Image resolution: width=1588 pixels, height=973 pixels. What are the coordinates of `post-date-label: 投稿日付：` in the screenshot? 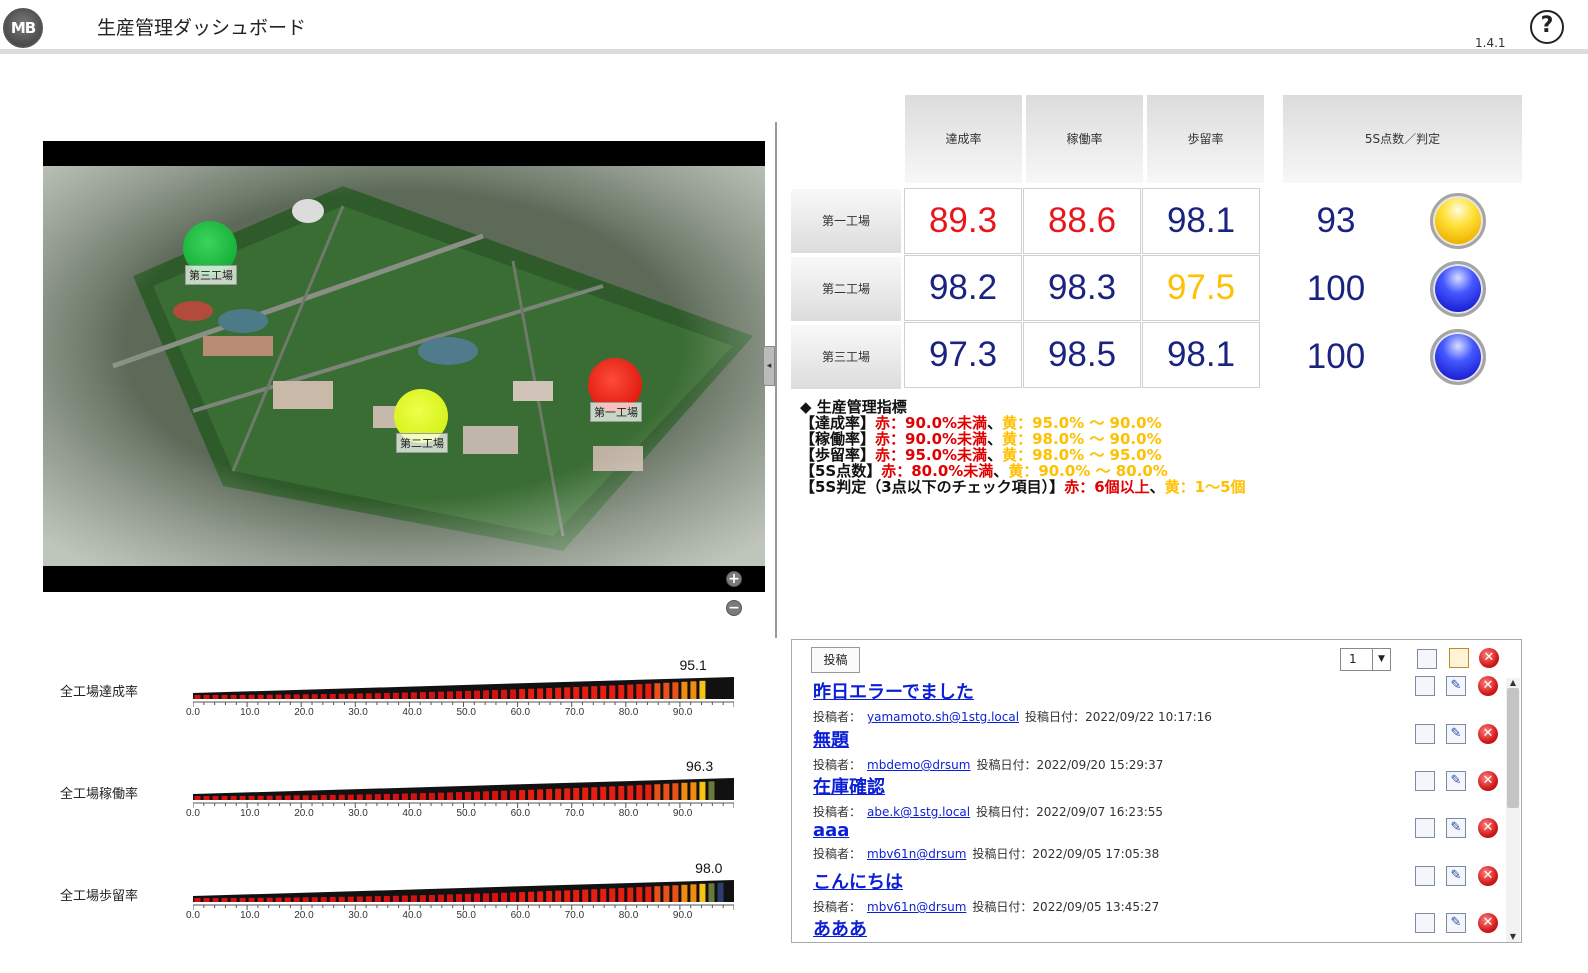 It's located at (1055, 717).